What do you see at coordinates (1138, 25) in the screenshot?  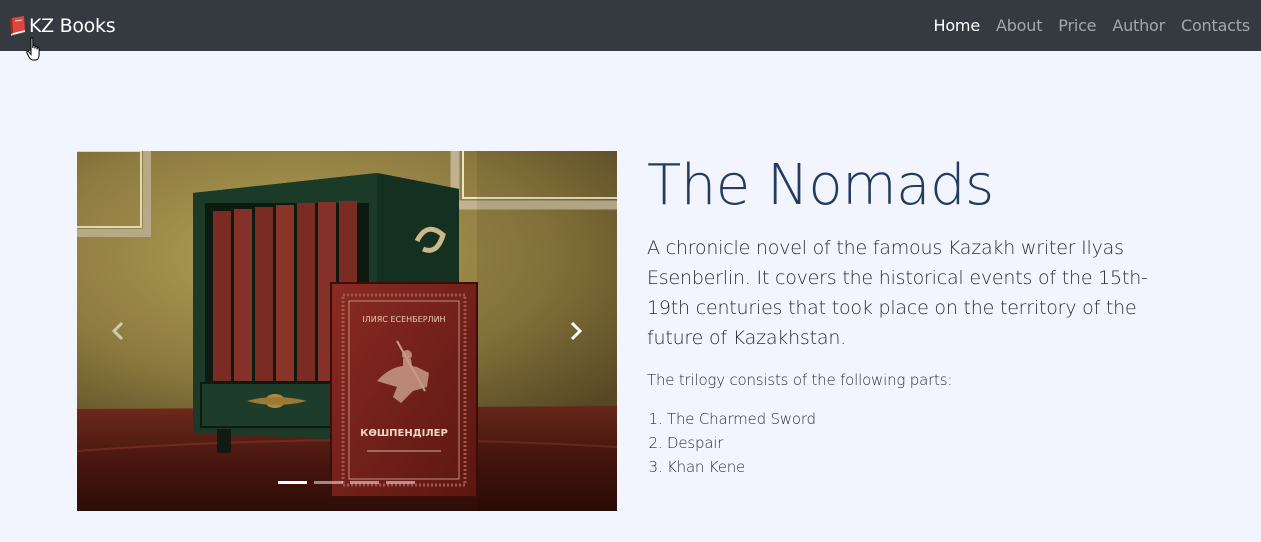 I see `nav-author: Author` at bounding box center [1138, 25].